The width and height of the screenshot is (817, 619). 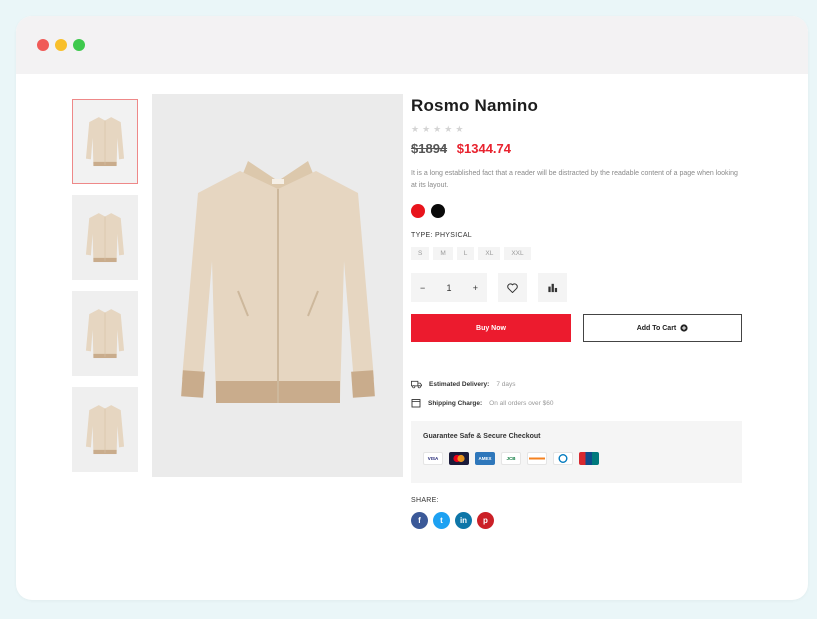 I want to click on color-options, so click(x=579, y=211).